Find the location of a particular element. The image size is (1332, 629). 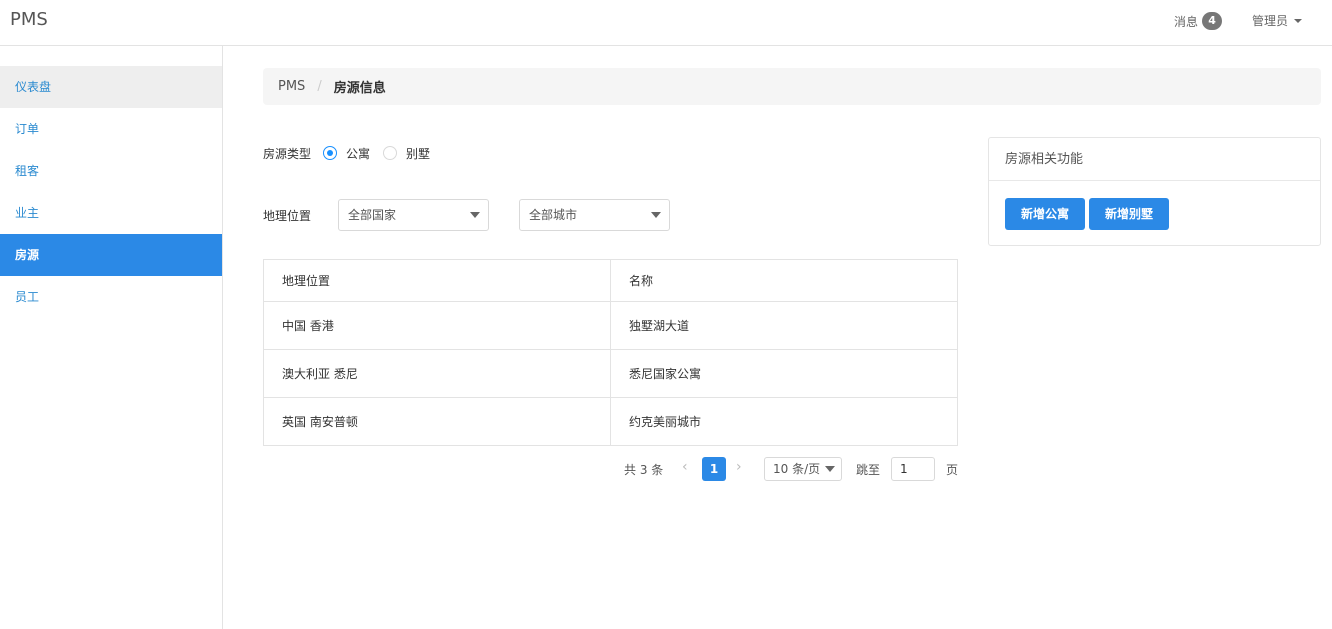

messages-link: 消息 4 is located at coordinates (1198, 21).